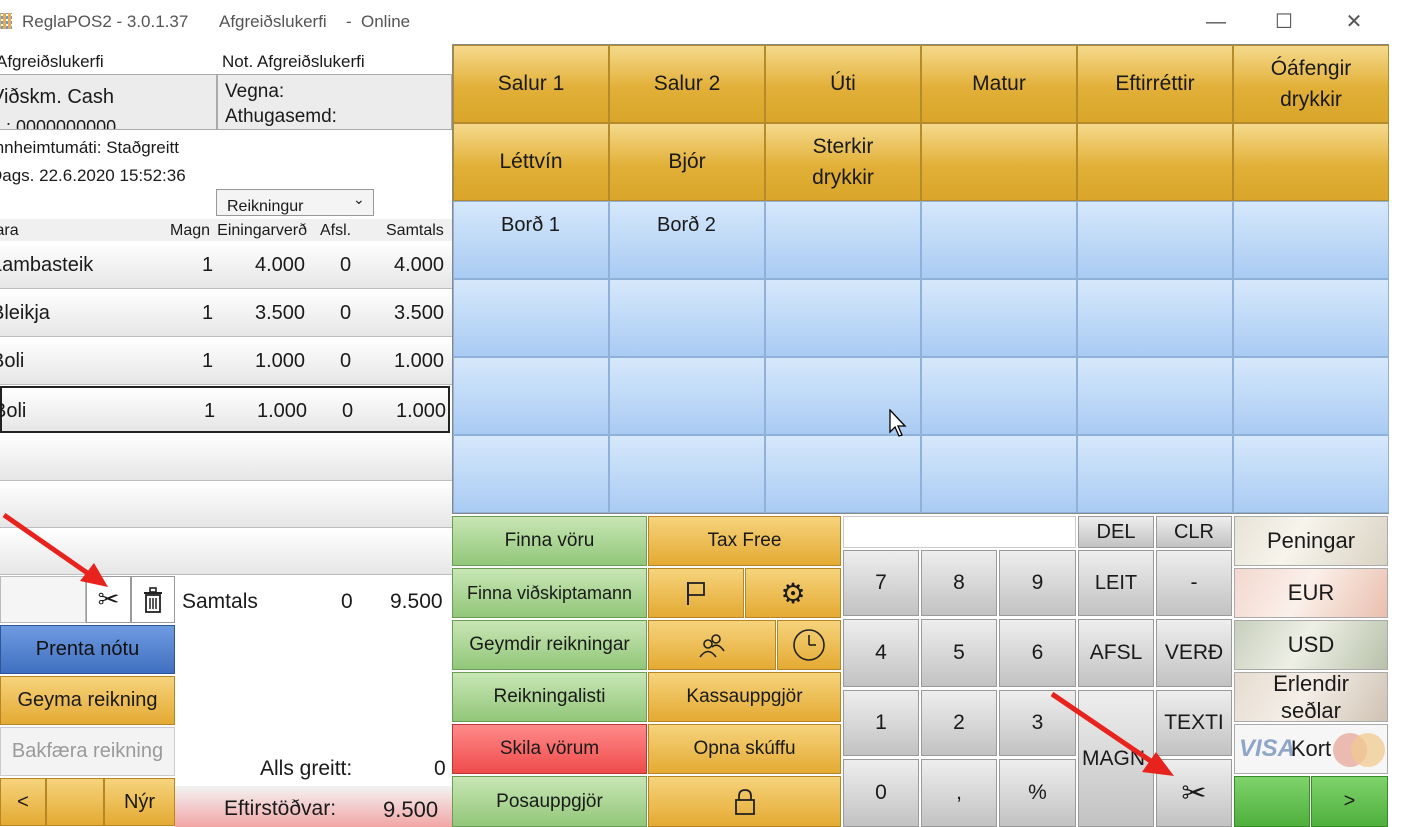 The image size is (1404, 827). What do you see at coordinates (687, 162) in the screenshot?
I see `category-bjor: Bjór` at bounding box center [687, 162].